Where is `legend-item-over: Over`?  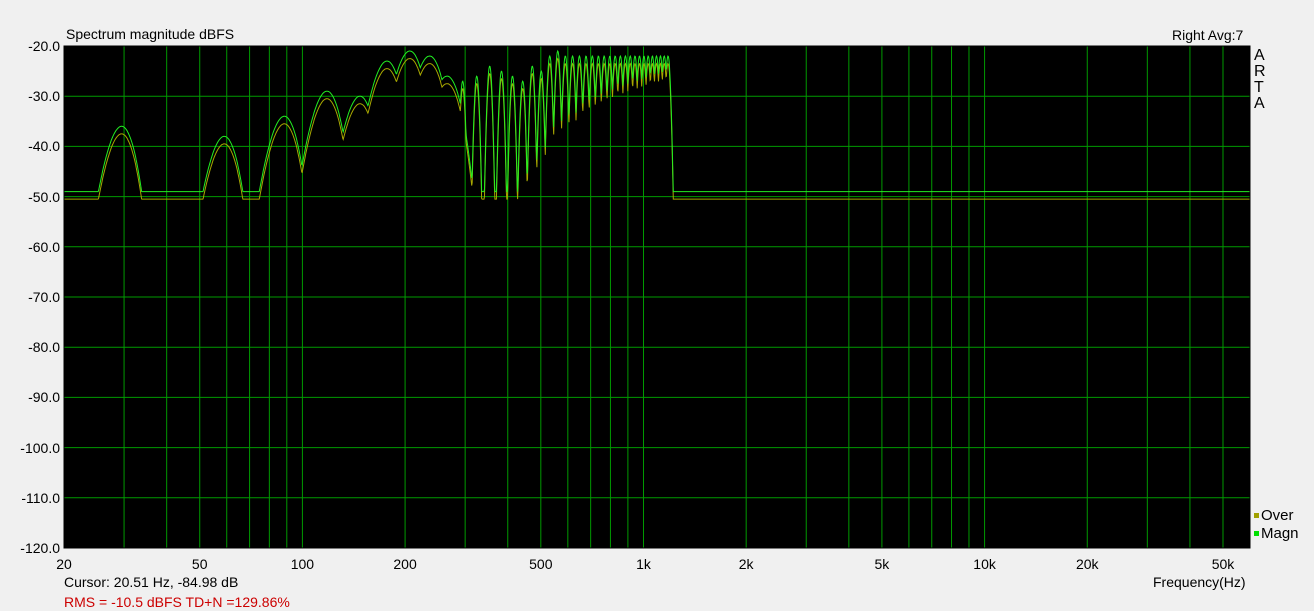
legend-item-over: Over is located at coordinates (1274, 515).